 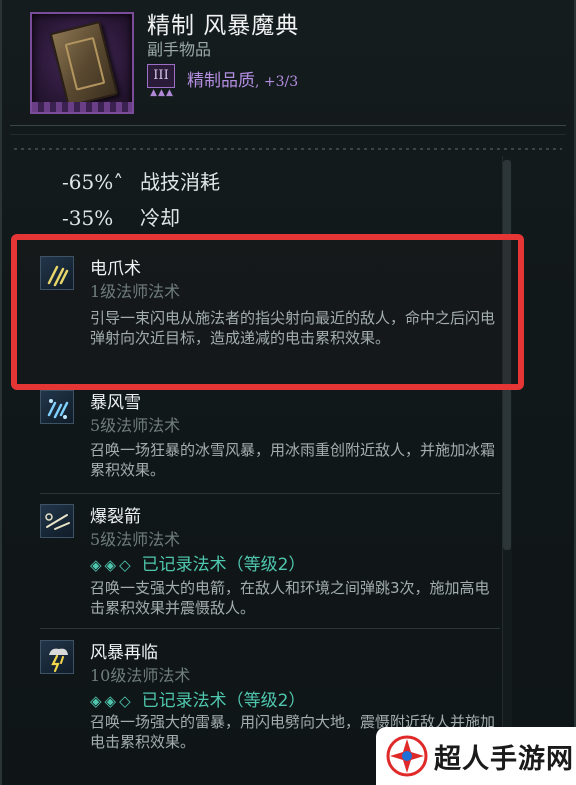 I want to click on item-icon-frame, so click(x=82, y=63).